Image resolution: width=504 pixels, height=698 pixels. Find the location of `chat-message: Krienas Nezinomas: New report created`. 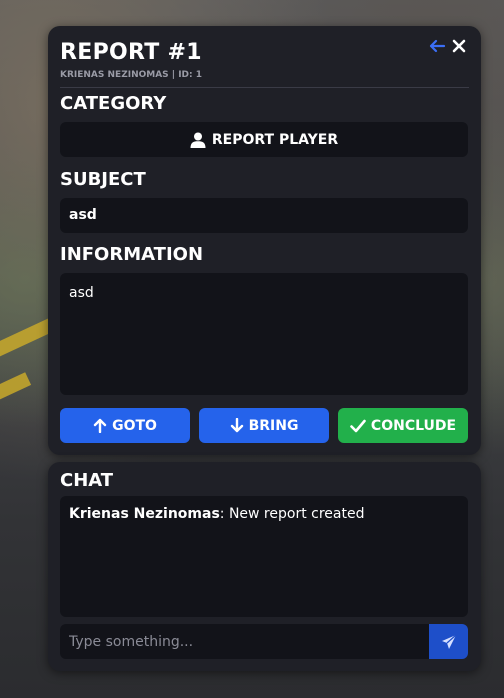

chat-message: Krienas Nezinomas: New report created is located at coordinates (264, 514).